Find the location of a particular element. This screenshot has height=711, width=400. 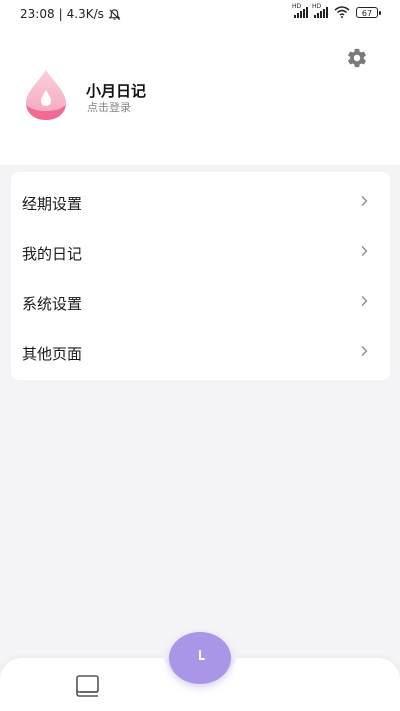

menu-item-label: 其他页面 is located at coordinates (52, 354).